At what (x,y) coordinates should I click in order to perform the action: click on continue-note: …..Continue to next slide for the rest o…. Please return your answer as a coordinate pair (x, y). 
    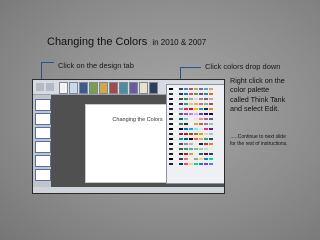
    Looking at the image, I should click on (259, 140).